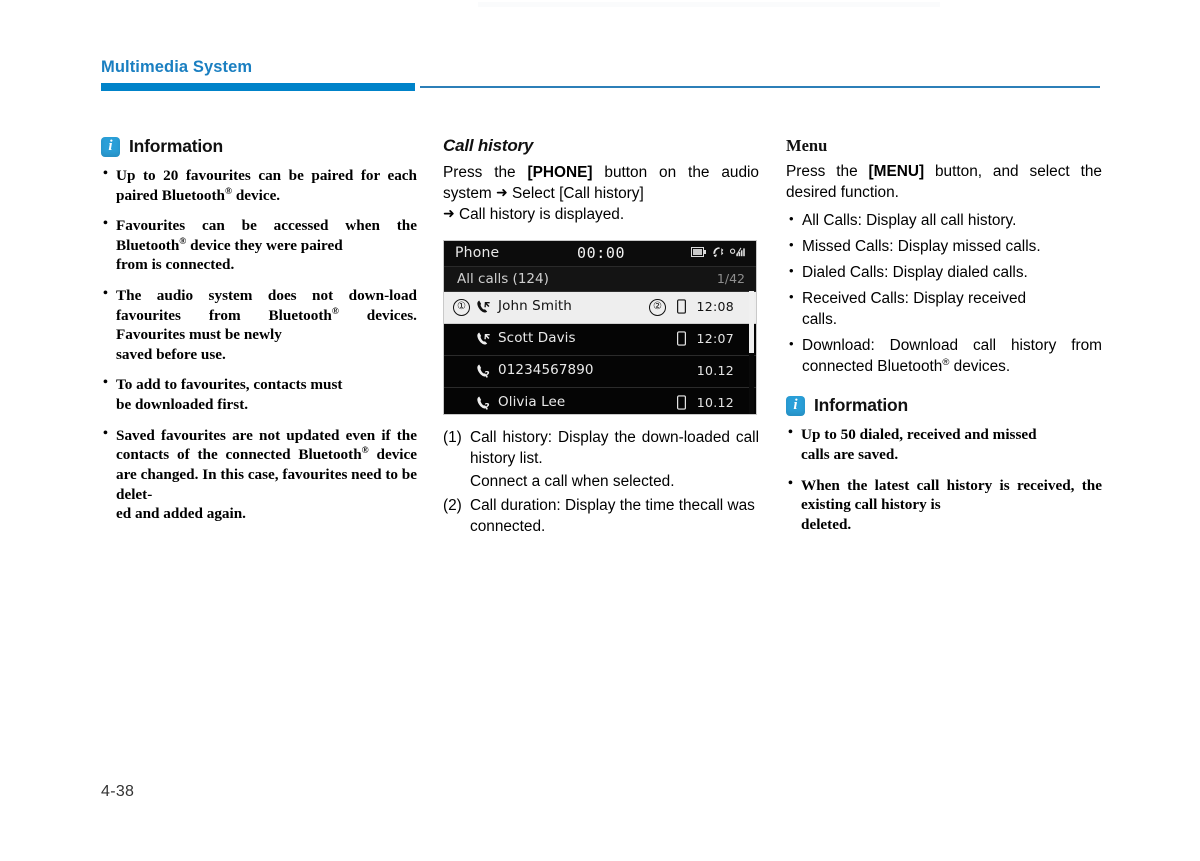 Image resolution: width=1200 pixels, height=861 pixels. Describe the element at coordinates (737, 252) in the screenshot. I see `signal-roaming-icon` at that location.